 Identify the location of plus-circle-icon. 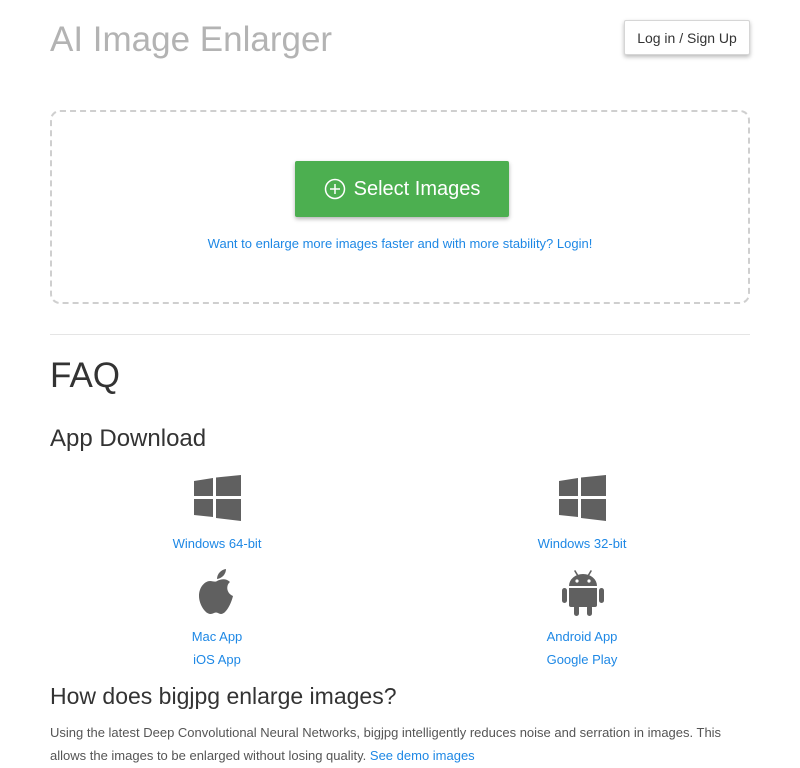
(334, 189).